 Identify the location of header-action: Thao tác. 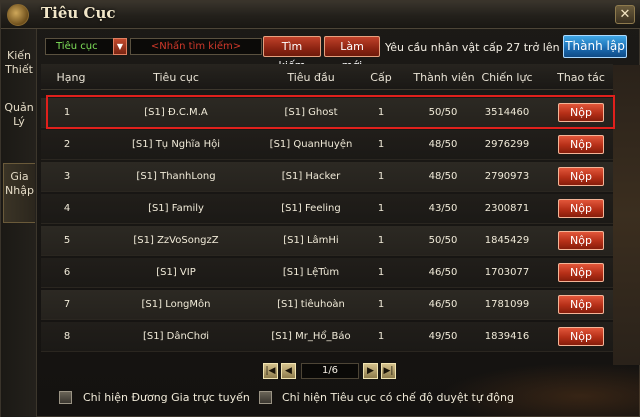
(581, 77).